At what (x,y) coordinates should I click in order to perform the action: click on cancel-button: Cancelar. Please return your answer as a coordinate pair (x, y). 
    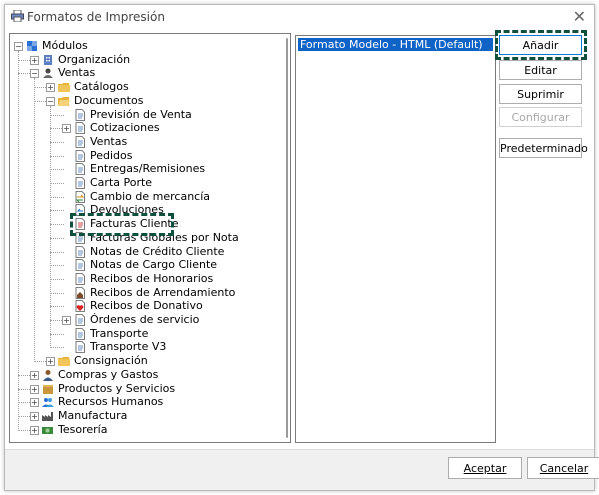
    Looking at the image, I should click on (563, 468).